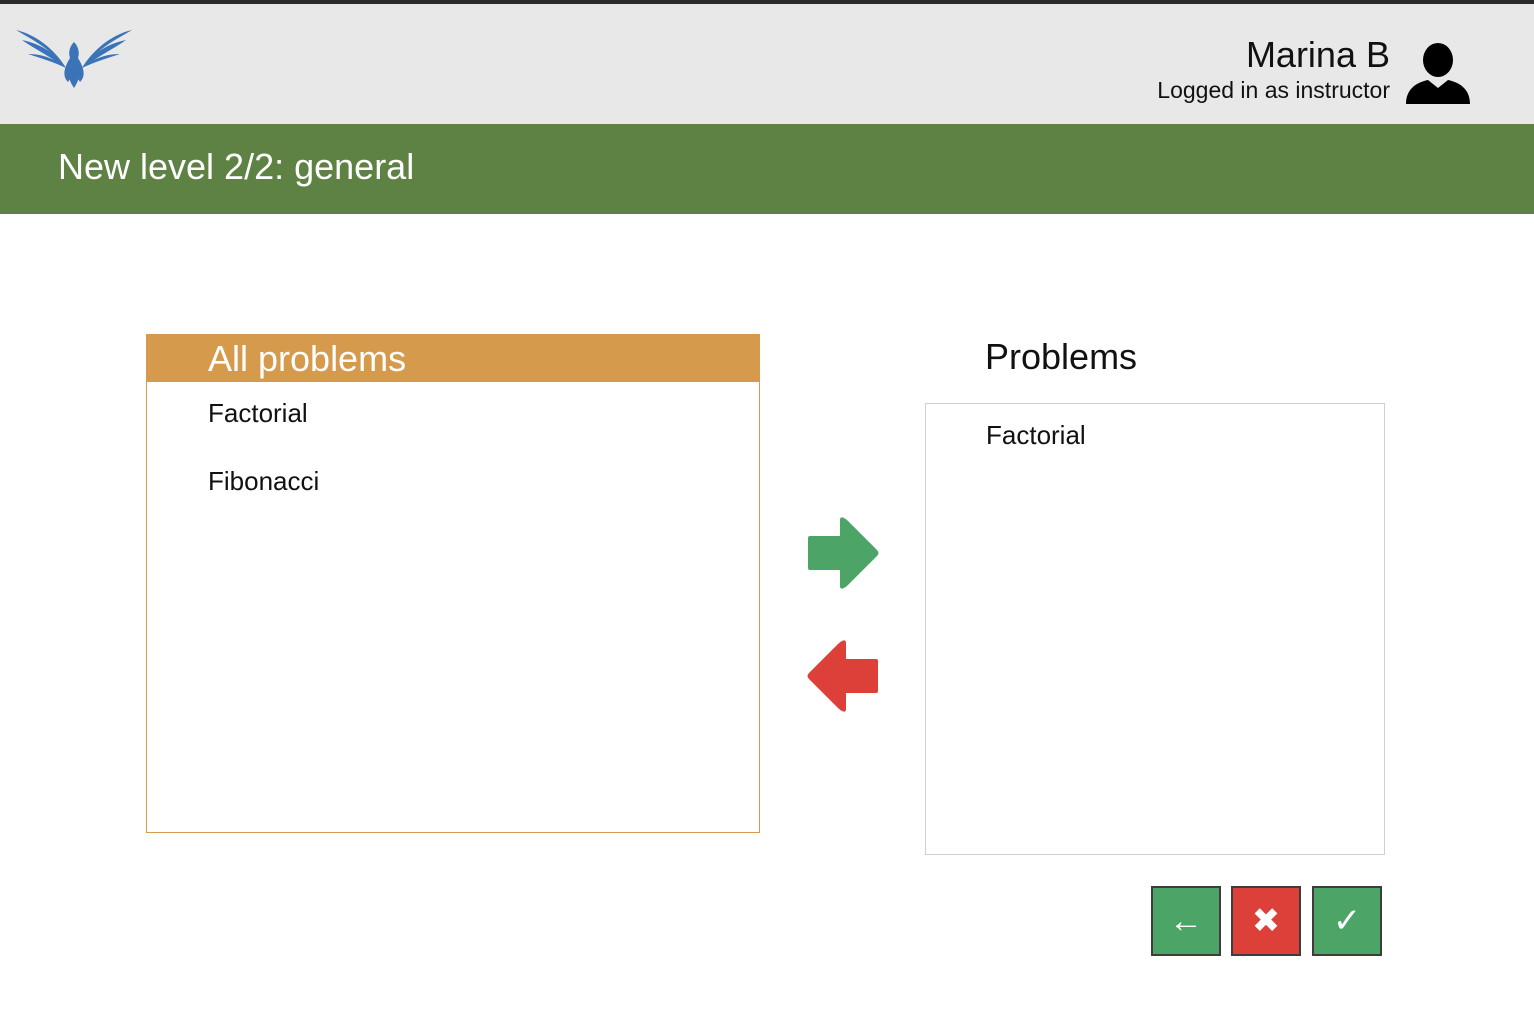  What do you see at coordinates (1266, 921) in the screenshot?
I see `cancel-button: ✖` at bounding box center [1266, 921].